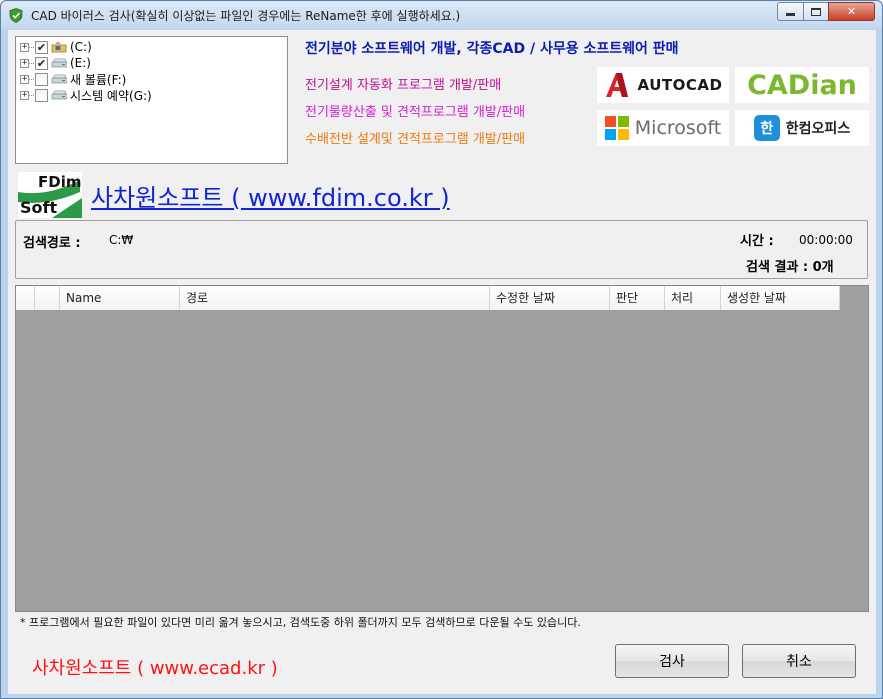 The height and width of the screenshot is (699, 883). What do you see at coordinates (790, 267) in the screenshot?
I see `search-result-count: 검색 결과 : 0개` at bounding box center [790, 267].